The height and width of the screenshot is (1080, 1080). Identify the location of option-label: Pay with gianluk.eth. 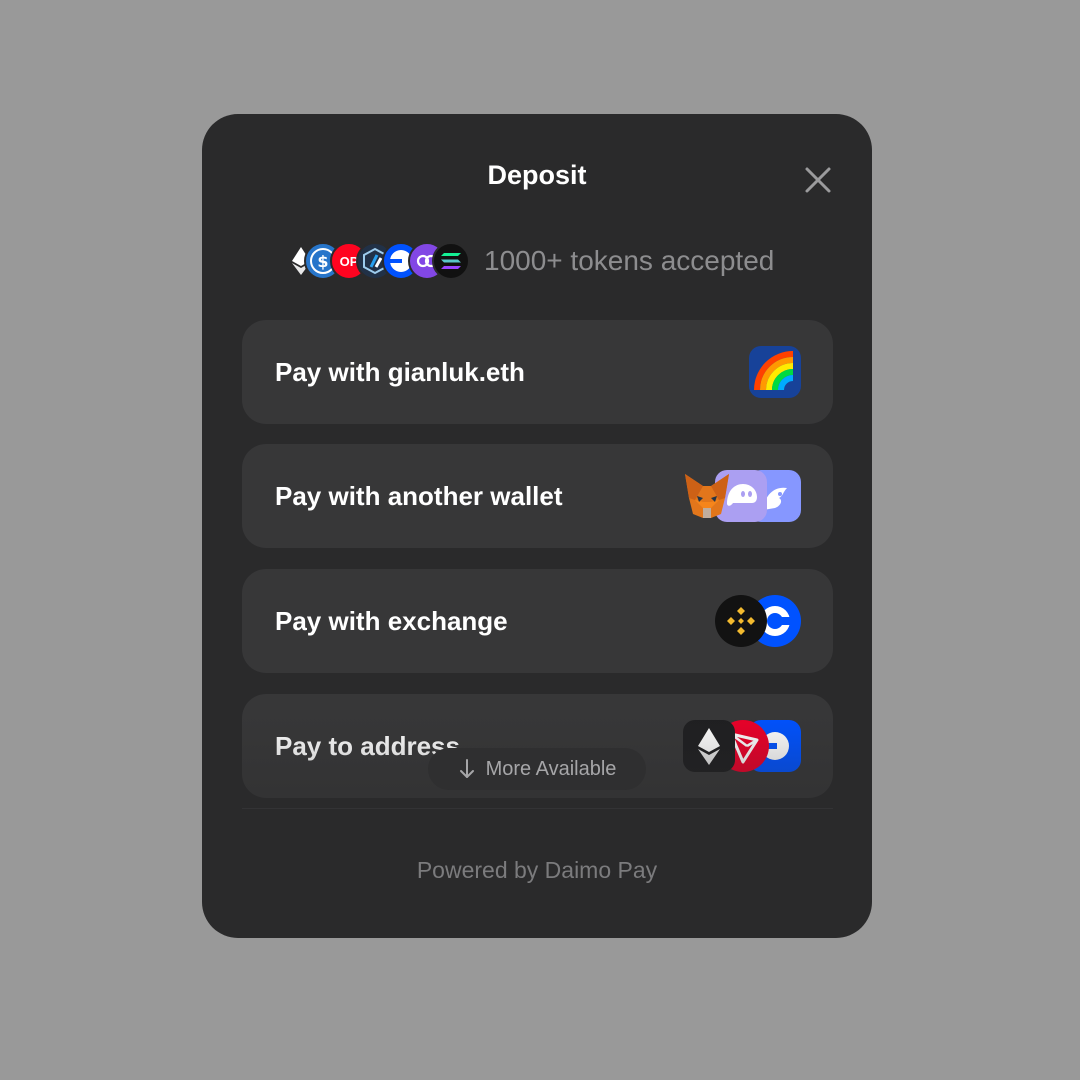
(400, 372).